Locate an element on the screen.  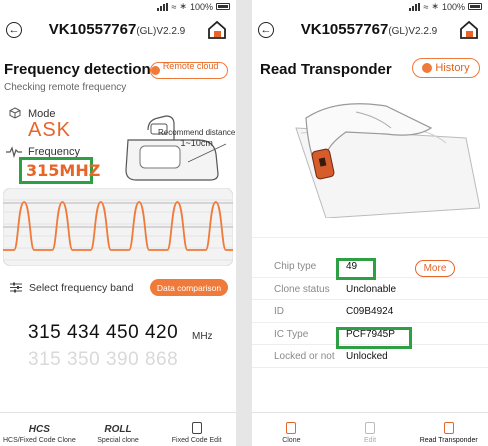
nav-fixed-code-edit: Fixed Code Edit is located at coordinates (196, 429).